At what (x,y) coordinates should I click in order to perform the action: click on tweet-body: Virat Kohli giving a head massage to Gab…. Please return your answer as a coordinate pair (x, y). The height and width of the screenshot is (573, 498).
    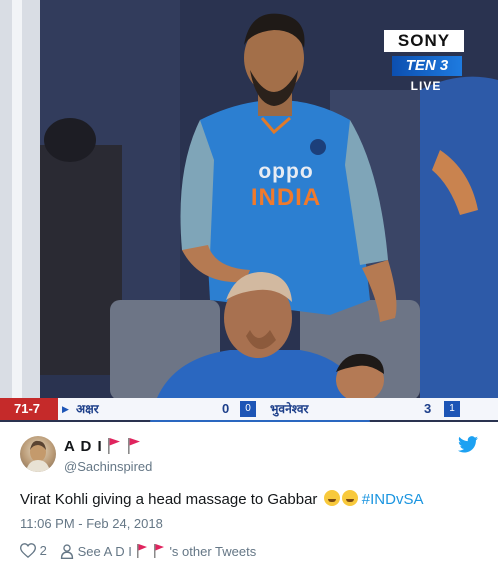
    Looking at the image, I should click on (169, 499).